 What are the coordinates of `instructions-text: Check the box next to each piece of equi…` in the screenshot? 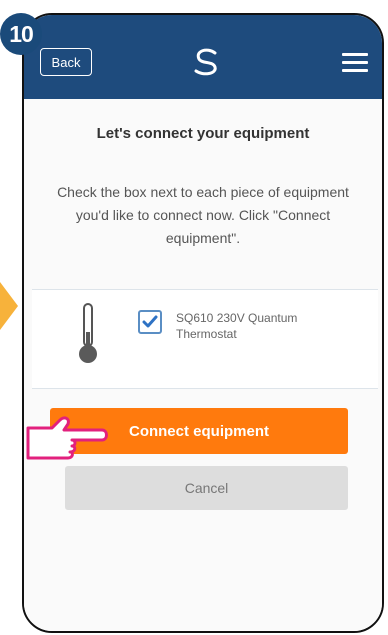 It's located at (203, 215).